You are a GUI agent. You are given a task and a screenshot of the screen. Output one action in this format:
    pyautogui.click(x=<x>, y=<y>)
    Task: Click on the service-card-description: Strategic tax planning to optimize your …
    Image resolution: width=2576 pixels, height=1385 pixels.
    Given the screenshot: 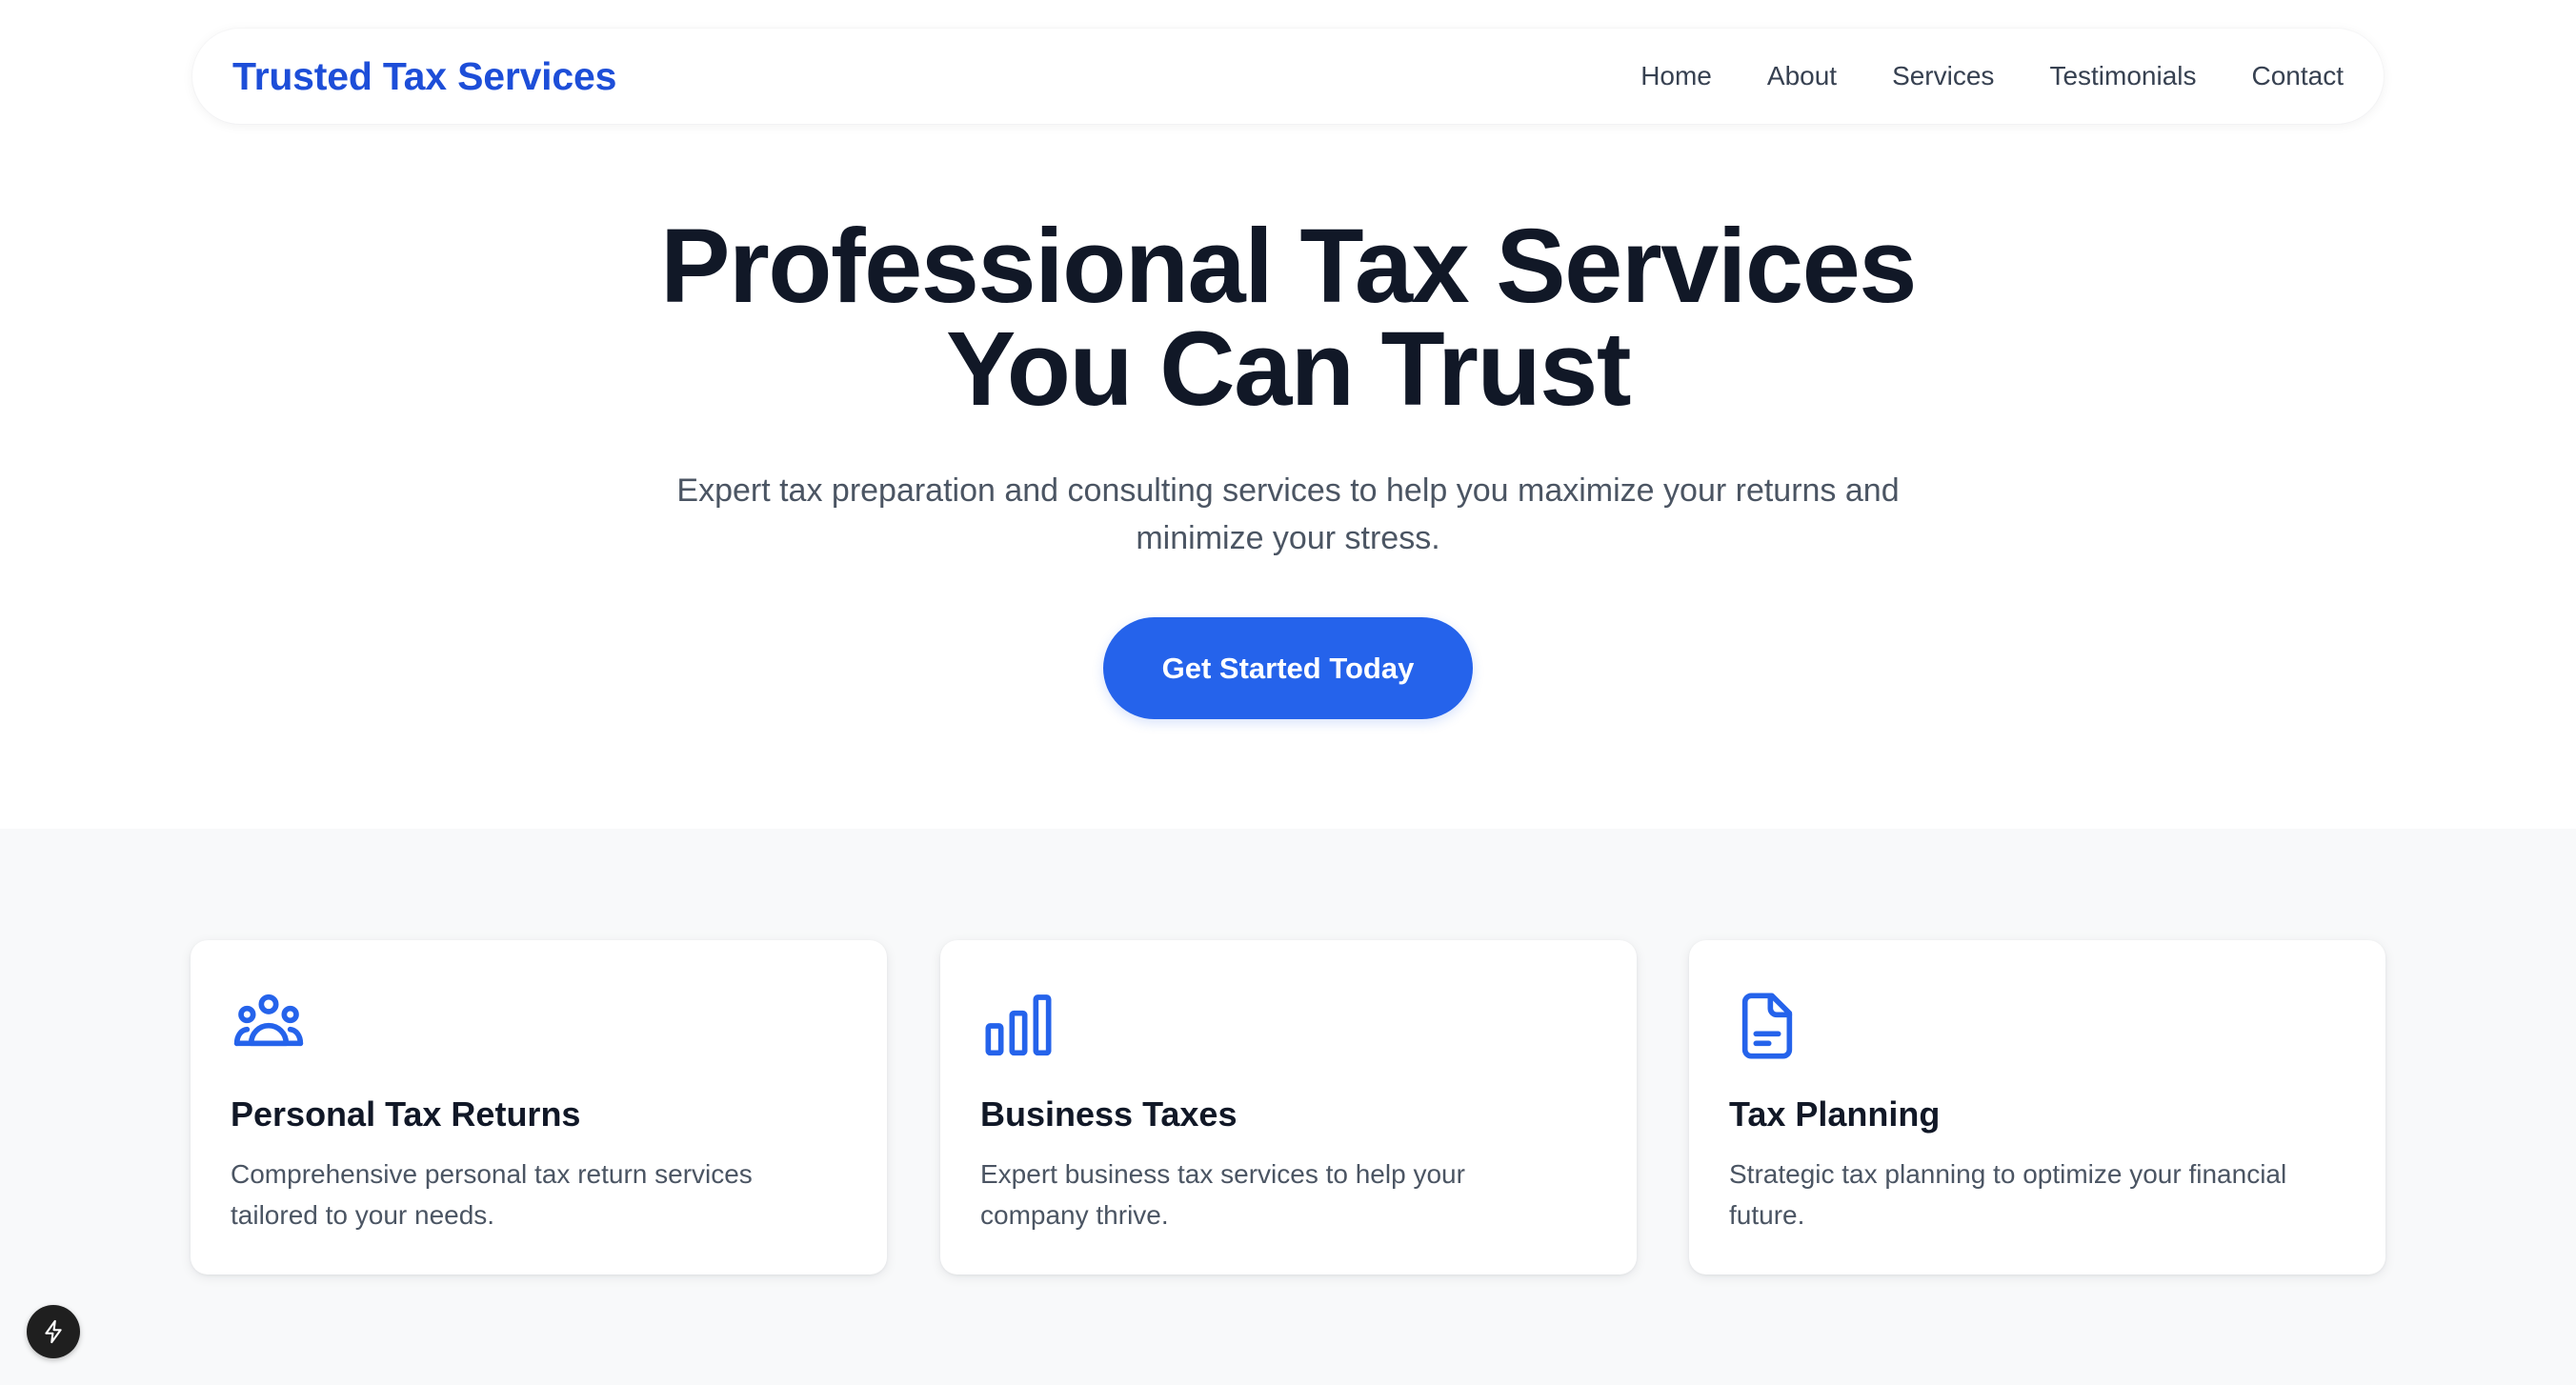 What is the action you would take?
    pyautogui.click(x=2008, y=1194)
    